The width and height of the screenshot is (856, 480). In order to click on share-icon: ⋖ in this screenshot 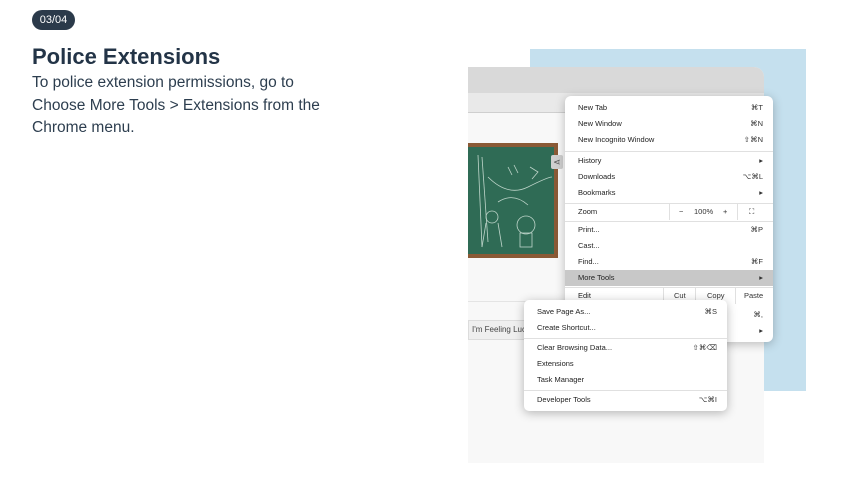, I will do `click(557, 162)`.